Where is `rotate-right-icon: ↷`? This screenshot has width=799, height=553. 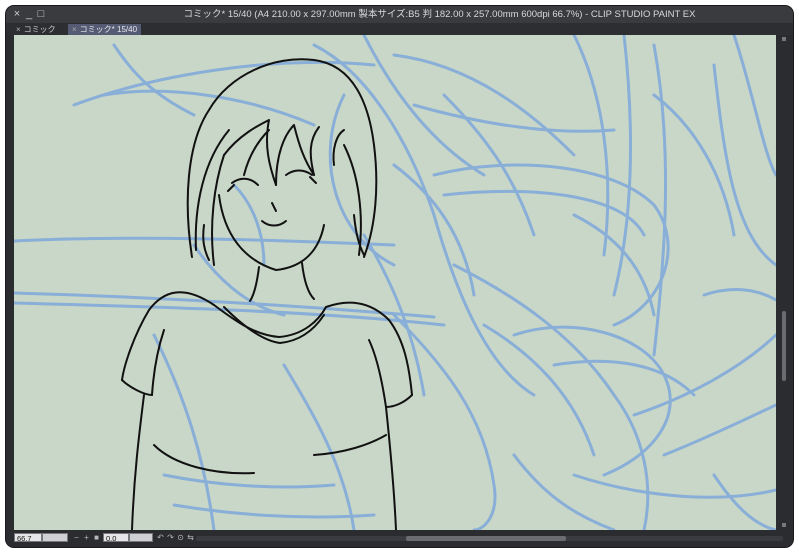 rotate-right-icon: ↷ is located at coordinates (170, 537).